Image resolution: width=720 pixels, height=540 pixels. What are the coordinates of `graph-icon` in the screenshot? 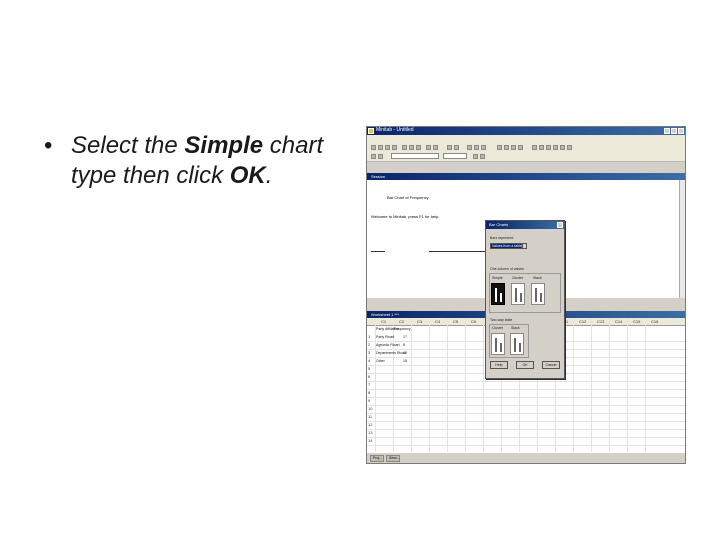 It's located at (483, 147).